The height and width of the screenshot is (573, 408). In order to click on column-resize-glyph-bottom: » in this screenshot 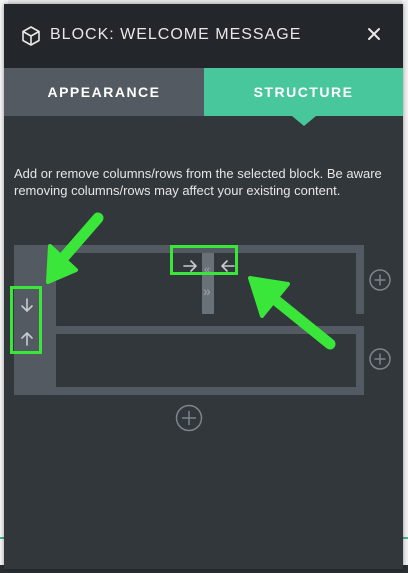, I will do `click(207, 291)`.